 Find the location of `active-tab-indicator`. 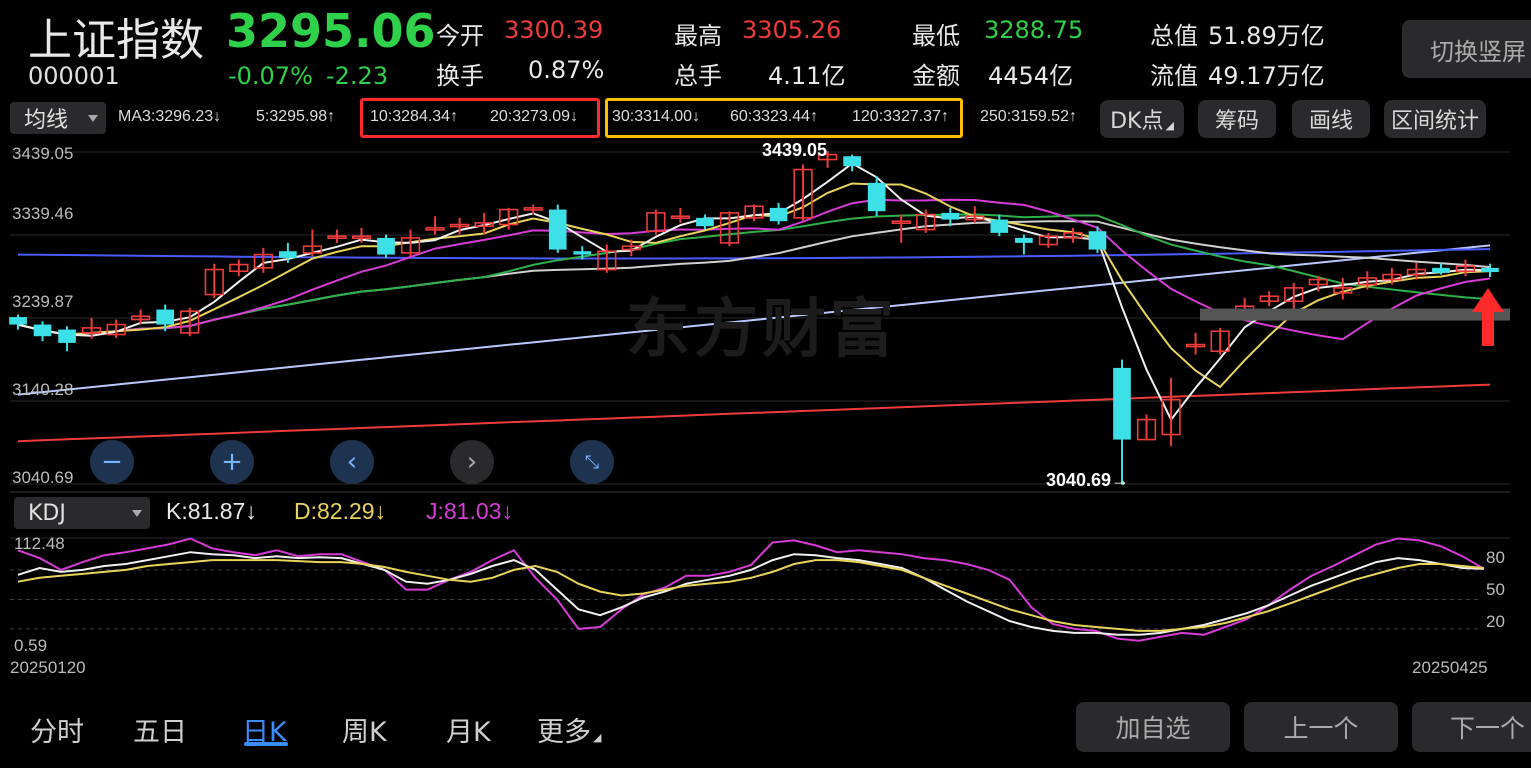

active-tab-indicator is located at coordinates (266, 744).